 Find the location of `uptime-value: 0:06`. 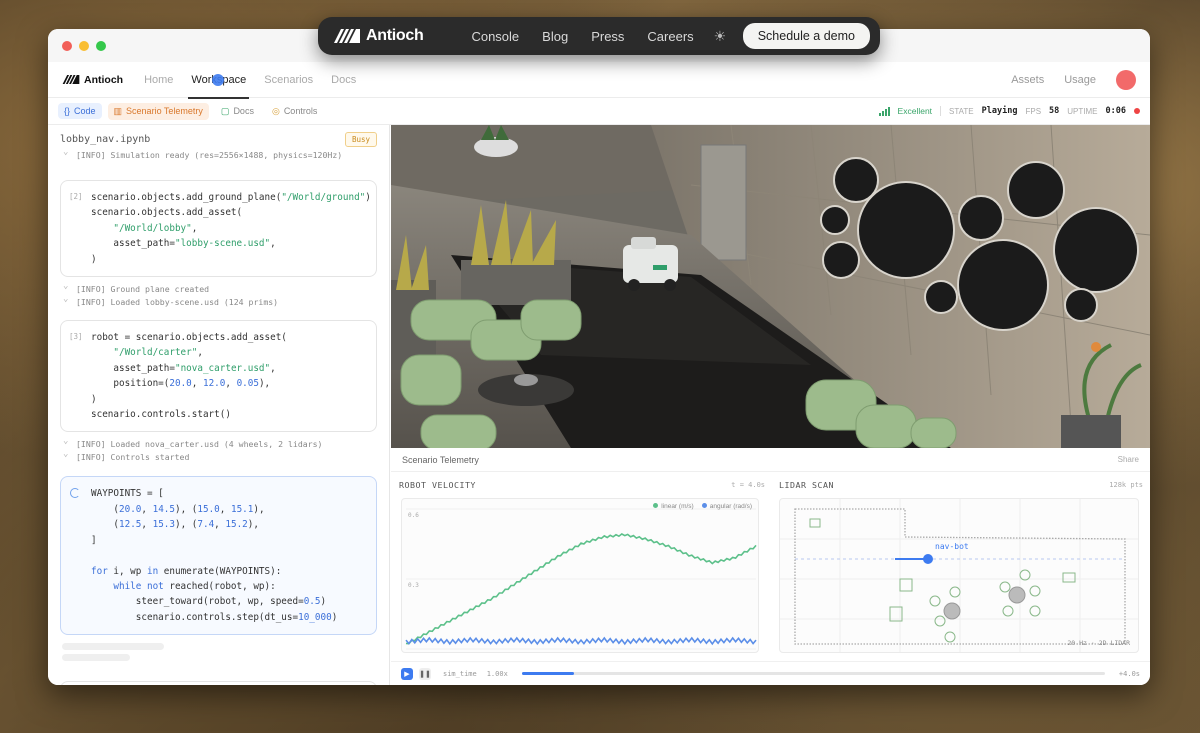

uptime-value: 0:06 is located at coordinates (1115, 111).